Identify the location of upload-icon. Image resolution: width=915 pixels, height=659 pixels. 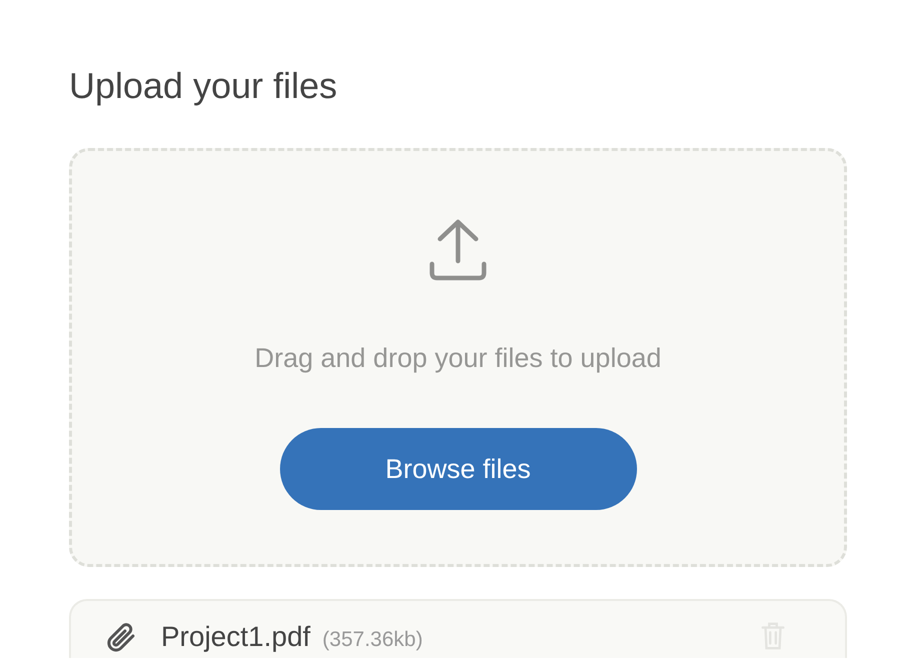
(458, 250).